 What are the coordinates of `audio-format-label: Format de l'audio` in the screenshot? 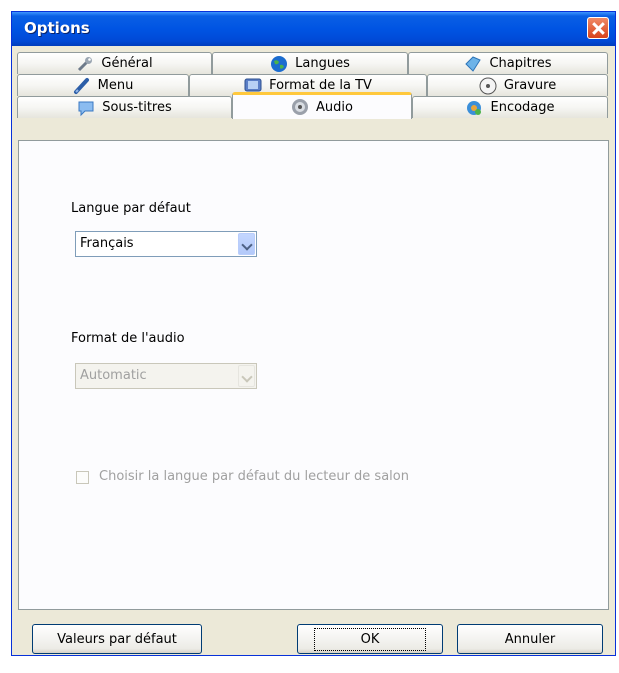 It's located at (128, 338).